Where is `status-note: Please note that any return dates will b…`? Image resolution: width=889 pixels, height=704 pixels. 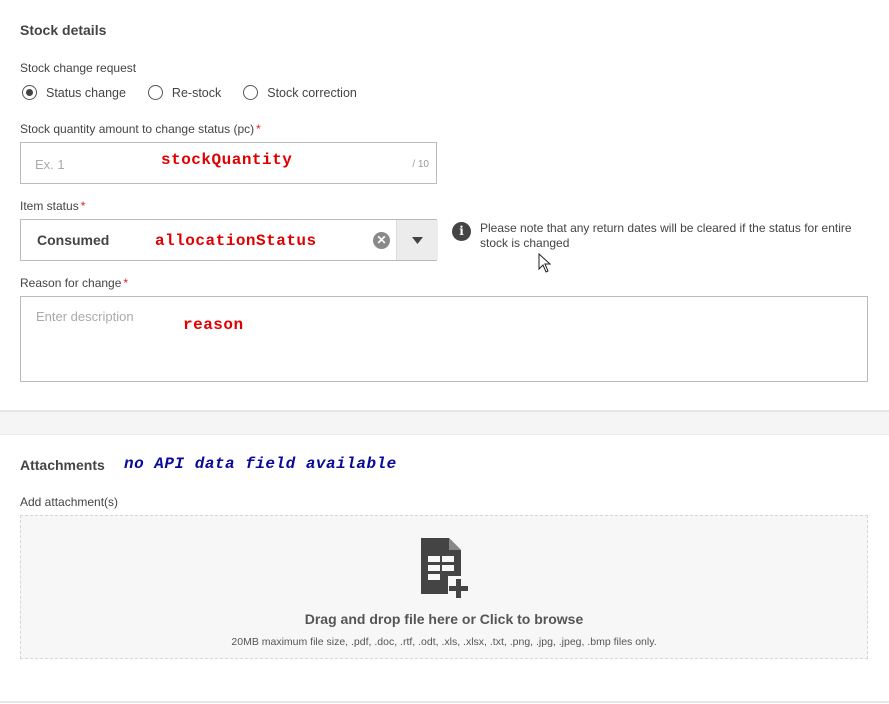 status-note: Please note that any return dates will b… is located at coordinates (666, 235).